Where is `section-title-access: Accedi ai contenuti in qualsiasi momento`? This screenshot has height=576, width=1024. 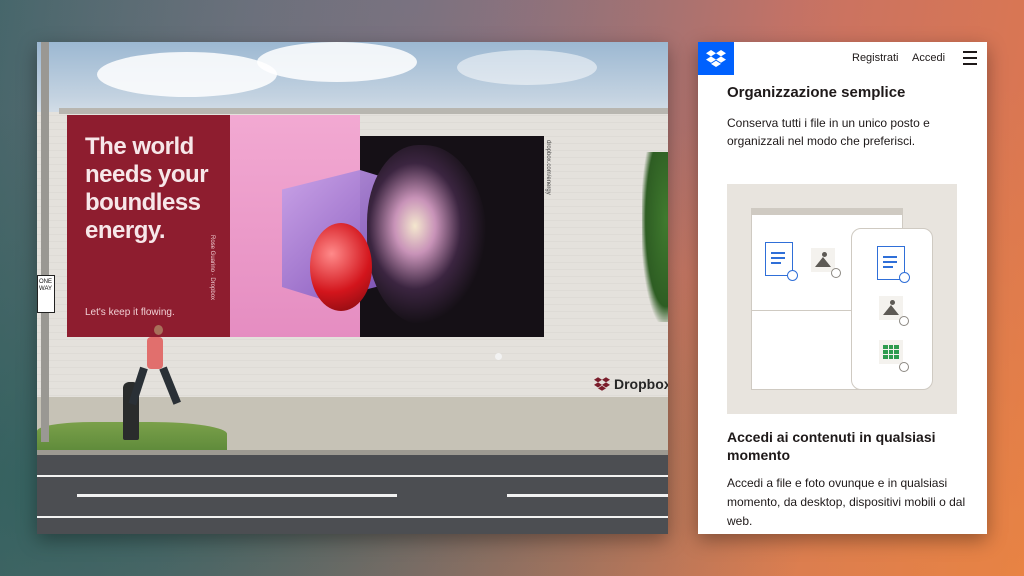
section-title-access: Accedi ai contenuti in qualsiasi momento is located at coordinates (831, 446).